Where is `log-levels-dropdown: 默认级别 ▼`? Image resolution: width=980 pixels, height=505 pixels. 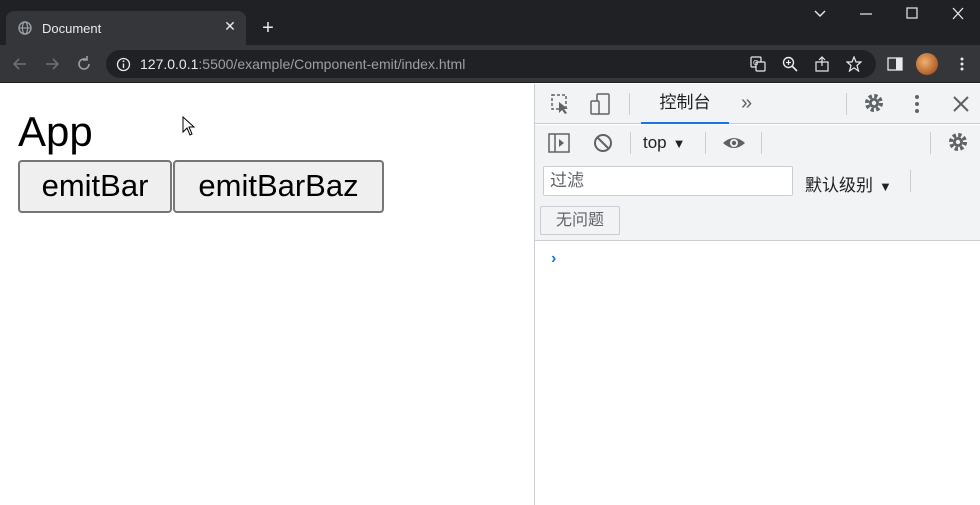
log-levels-dropdown: 默认级别 ▼ is located at coordinates (848, 183).